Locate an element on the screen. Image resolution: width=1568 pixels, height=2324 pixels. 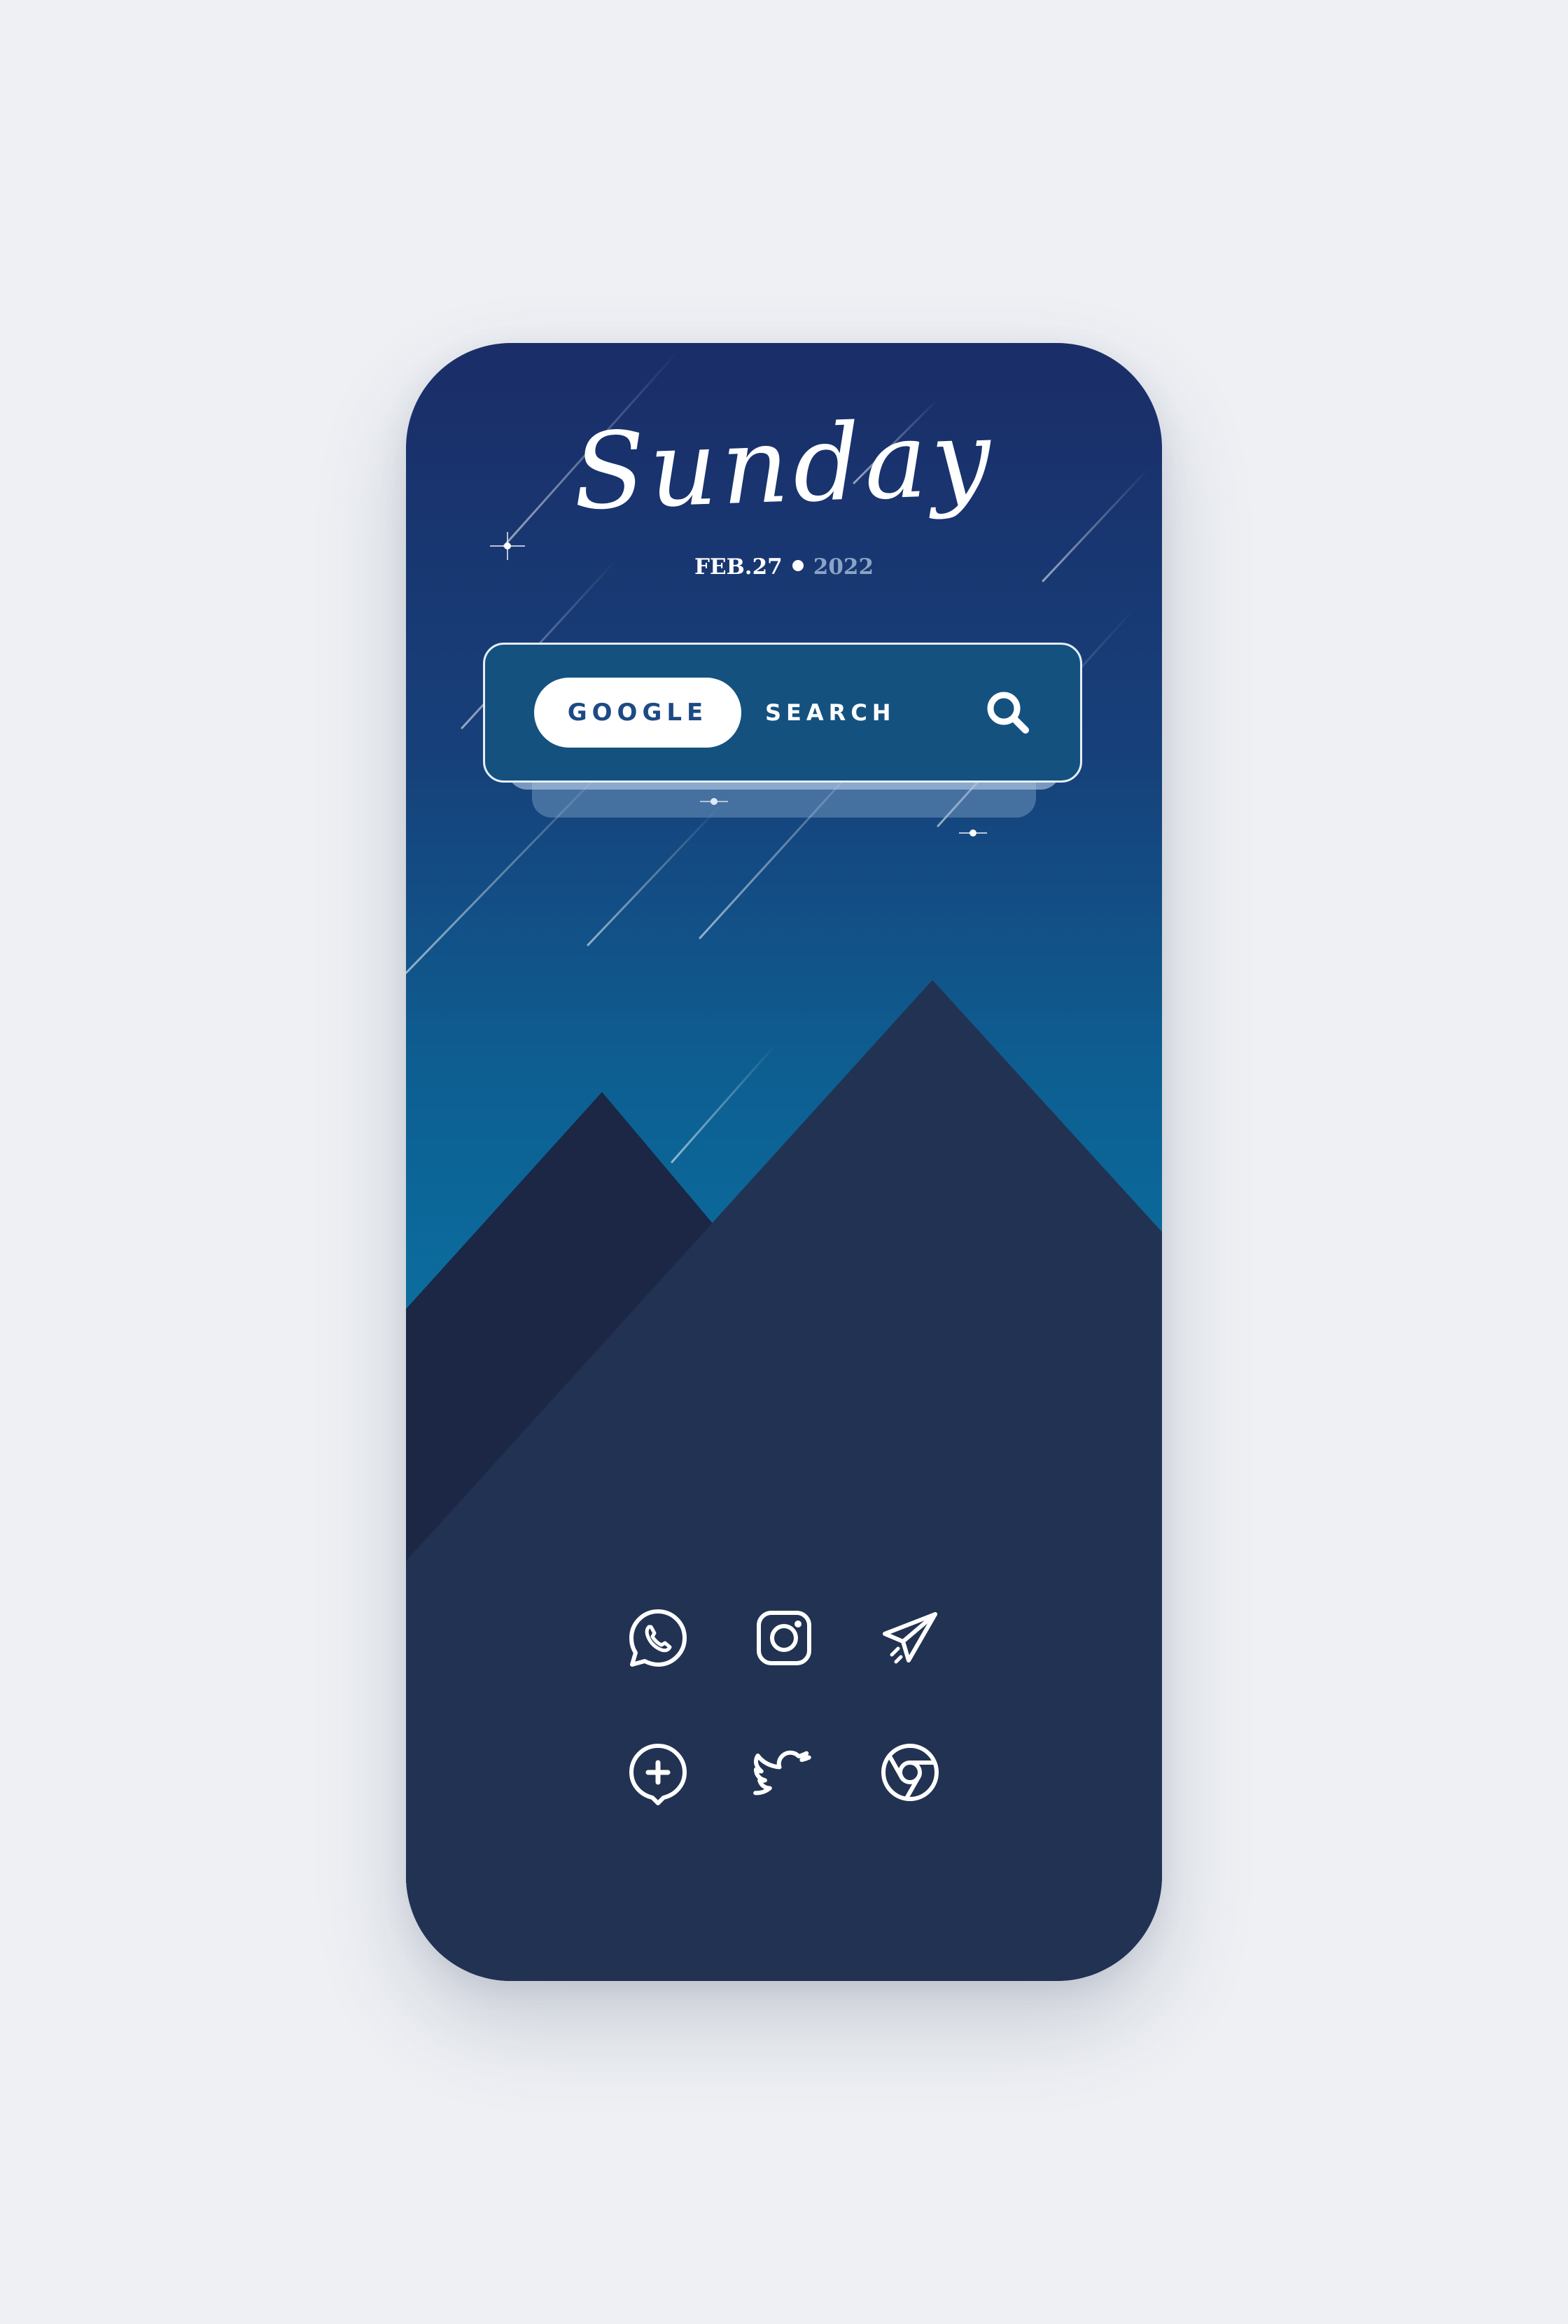
whatsapp-icon is located at coordinates (658, 1638).